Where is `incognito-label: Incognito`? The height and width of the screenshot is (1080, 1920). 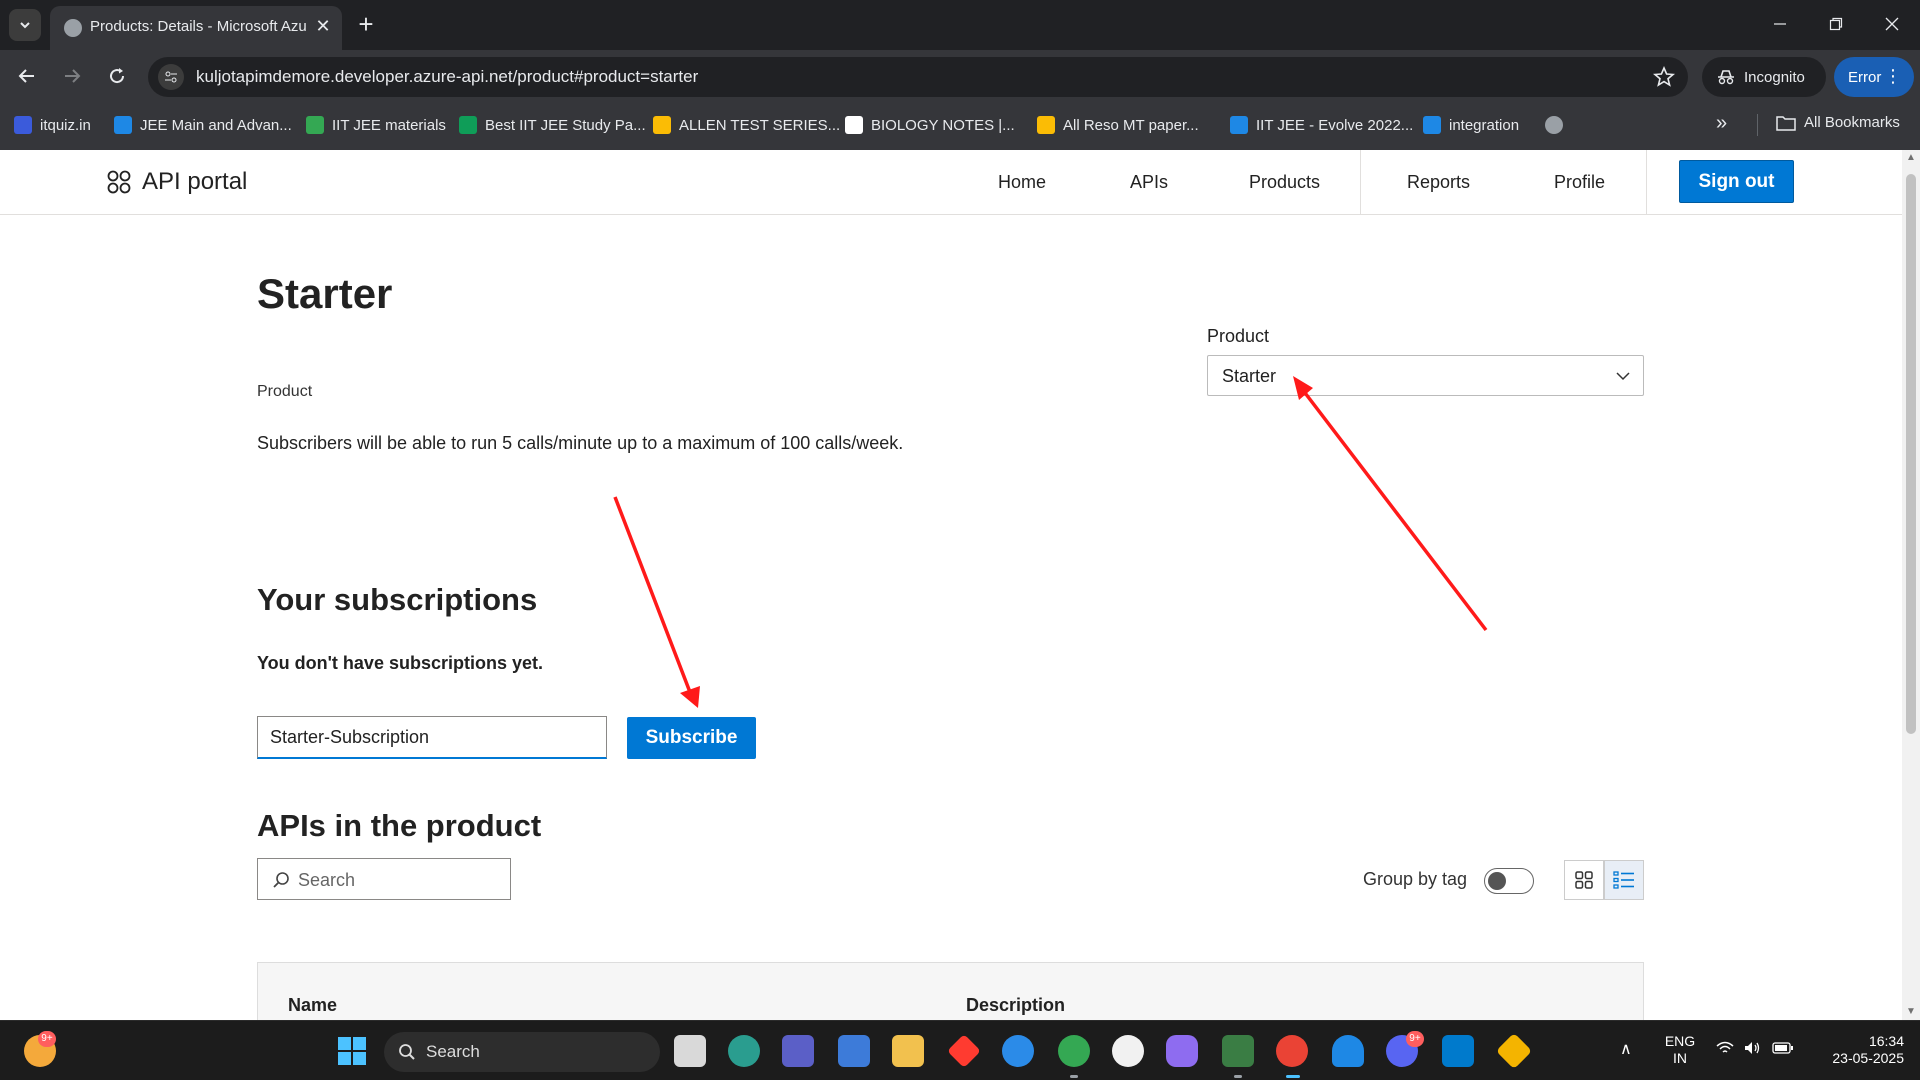
incognito-label: Incognito is located at coordinates (1774, 77).